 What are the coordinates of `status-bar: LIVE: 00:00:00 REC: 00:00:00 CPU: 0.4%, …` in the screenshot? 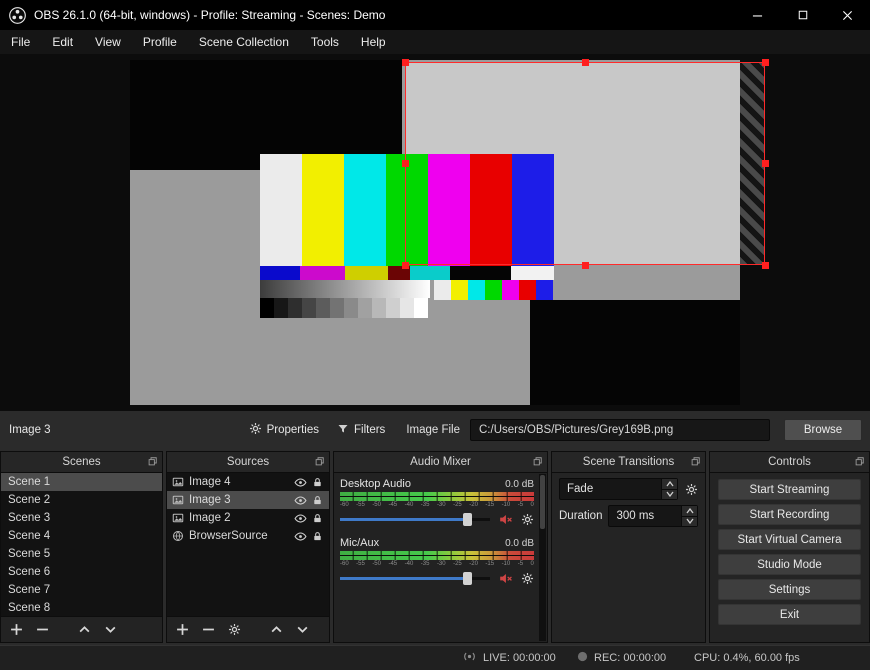 It's located at (435, 657).